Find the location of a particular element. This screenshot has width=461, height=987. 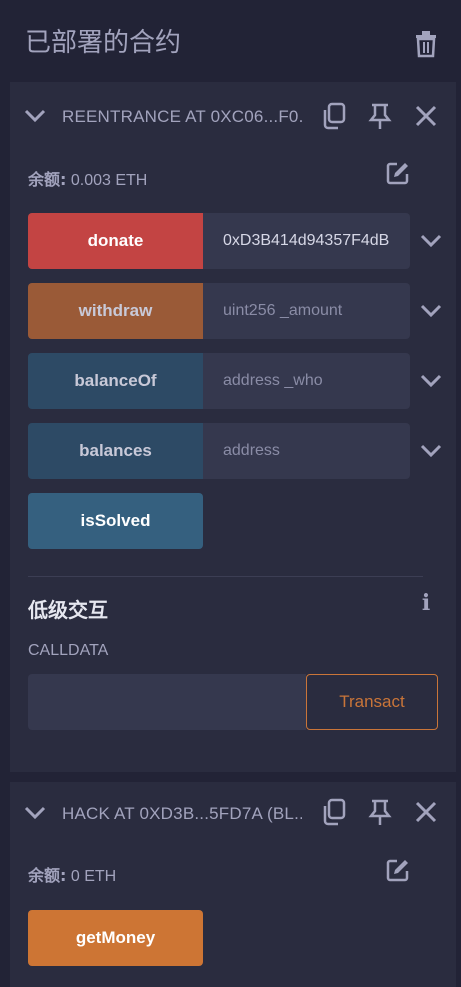

issolved-button: isSolved is located at coordinates (115, 521).